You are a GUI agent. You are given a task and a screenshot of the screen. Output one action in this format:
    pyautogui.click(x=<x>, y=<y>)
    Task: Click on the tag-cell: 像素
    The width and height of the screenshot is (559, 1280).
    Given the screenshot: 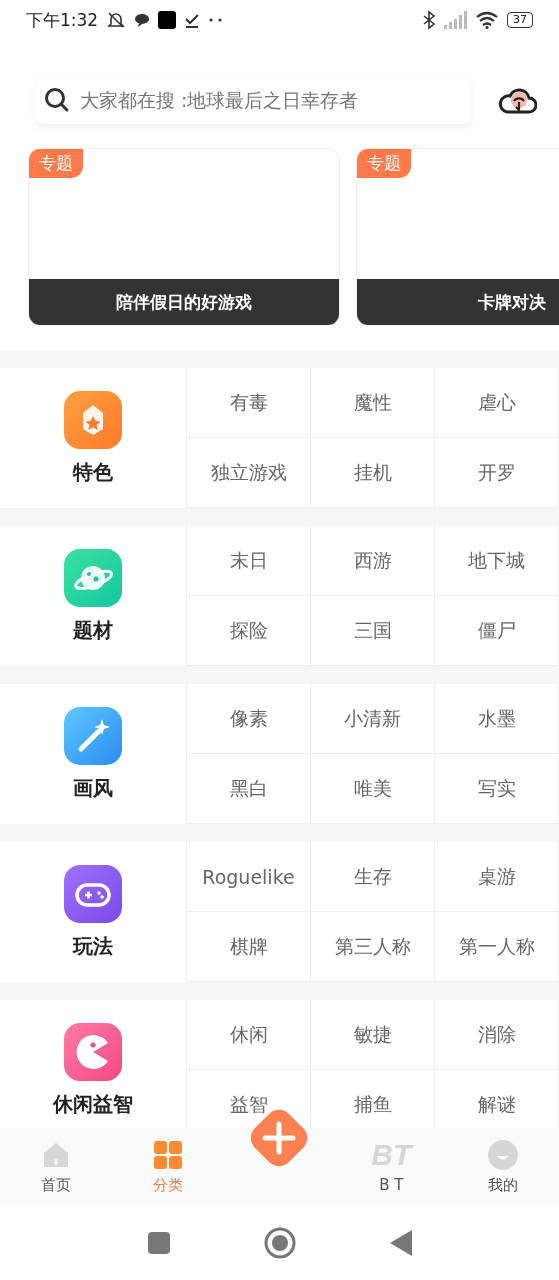 What is the action you would take?
    pyautogui.click(x=249, y=719)
    